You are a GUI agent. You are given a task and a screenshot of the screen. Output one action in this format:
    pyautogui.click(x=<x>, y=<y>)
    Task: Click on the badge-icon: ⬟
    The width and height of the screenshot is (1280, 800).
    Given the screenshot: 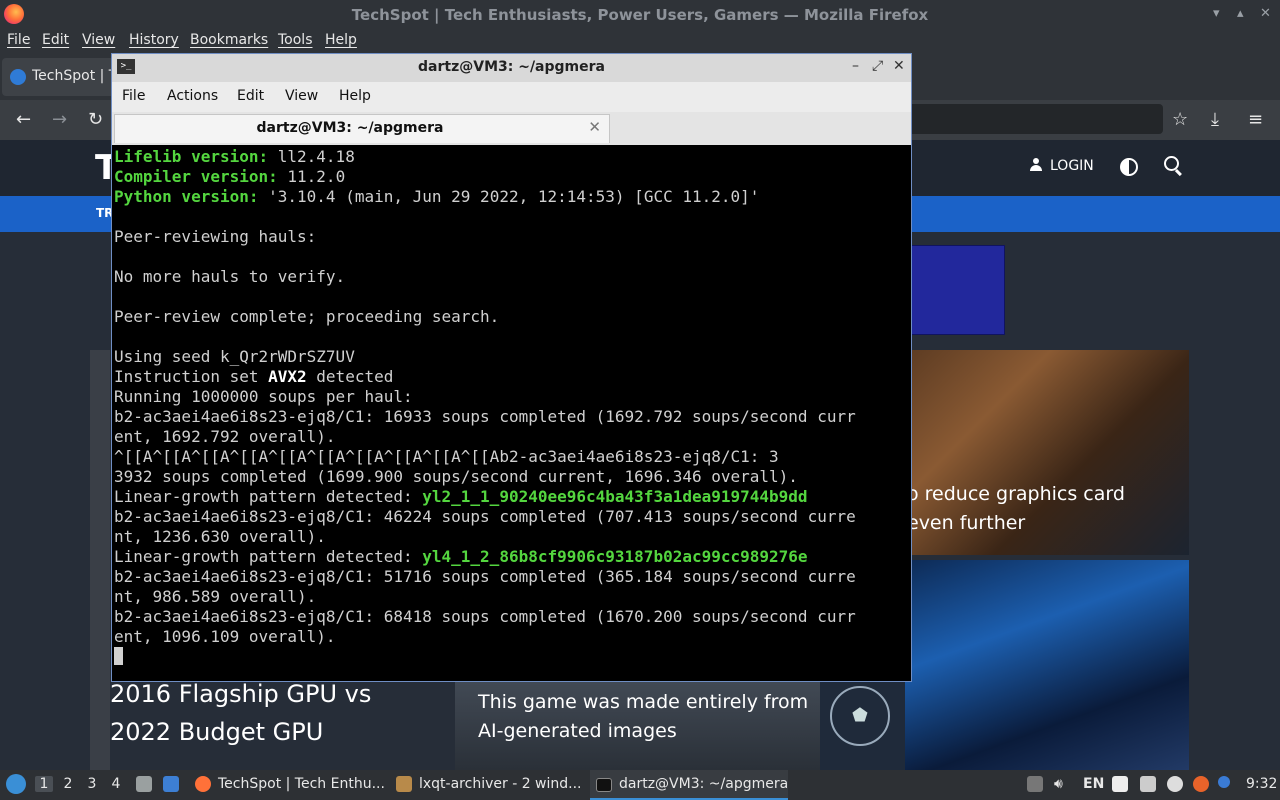 What is the action you would take?
    pyautogui.click(x=860, y=716)
    